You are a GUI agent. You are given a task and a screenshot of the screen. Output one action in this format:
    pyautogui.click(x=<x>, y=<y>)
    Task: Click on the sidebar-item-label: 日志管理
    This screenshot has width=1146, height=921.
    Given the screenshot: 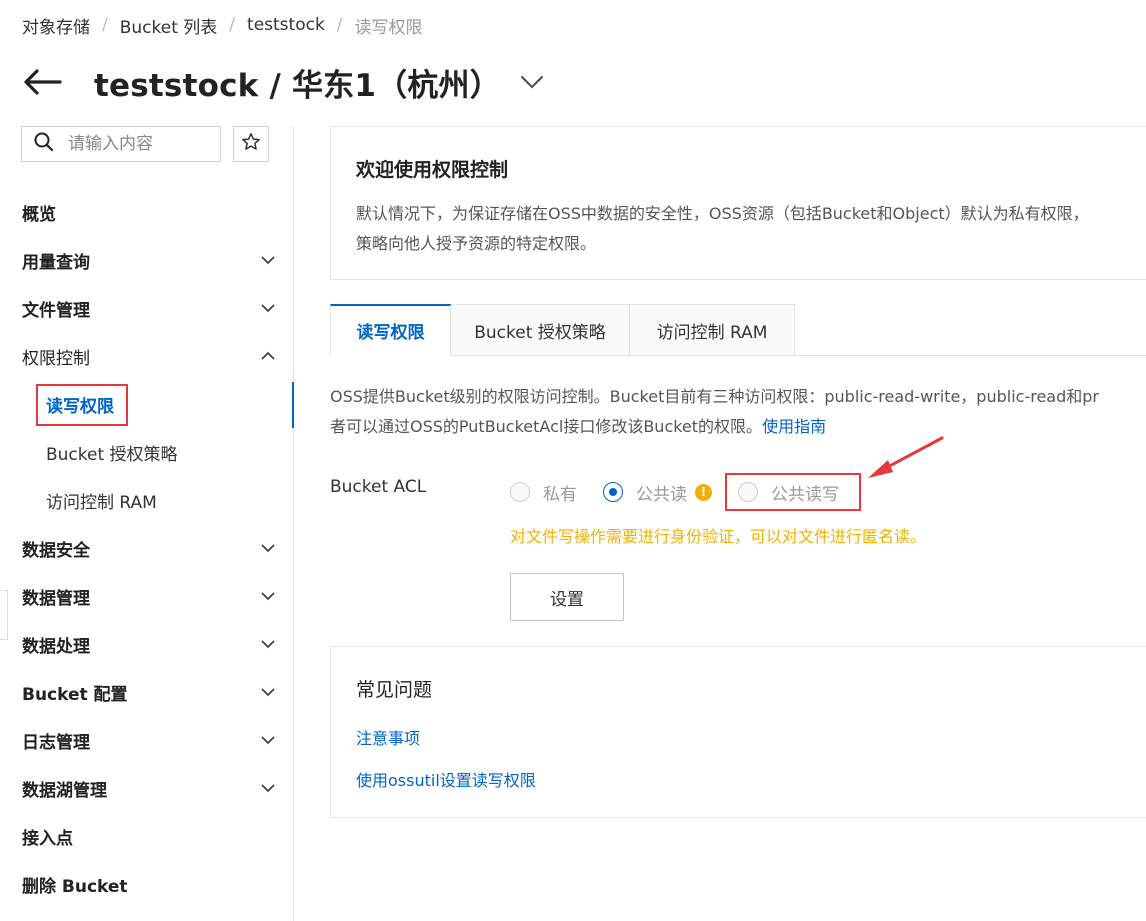 What is the action you would take?
    pyautogui.click(x=56, y=742)
    